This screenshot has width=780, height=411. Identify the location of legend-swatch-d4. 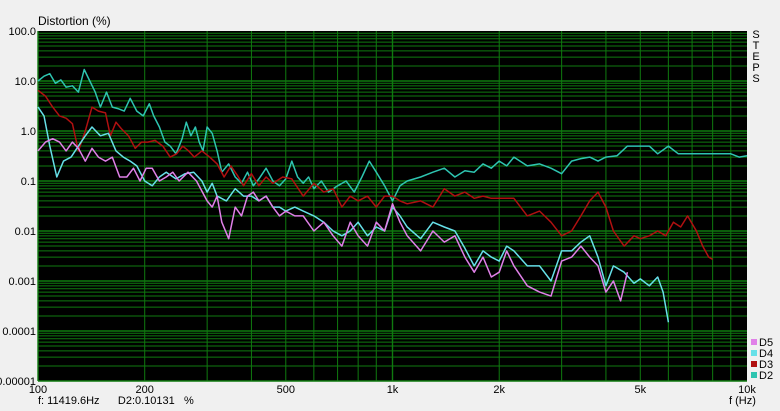
(754, 353).